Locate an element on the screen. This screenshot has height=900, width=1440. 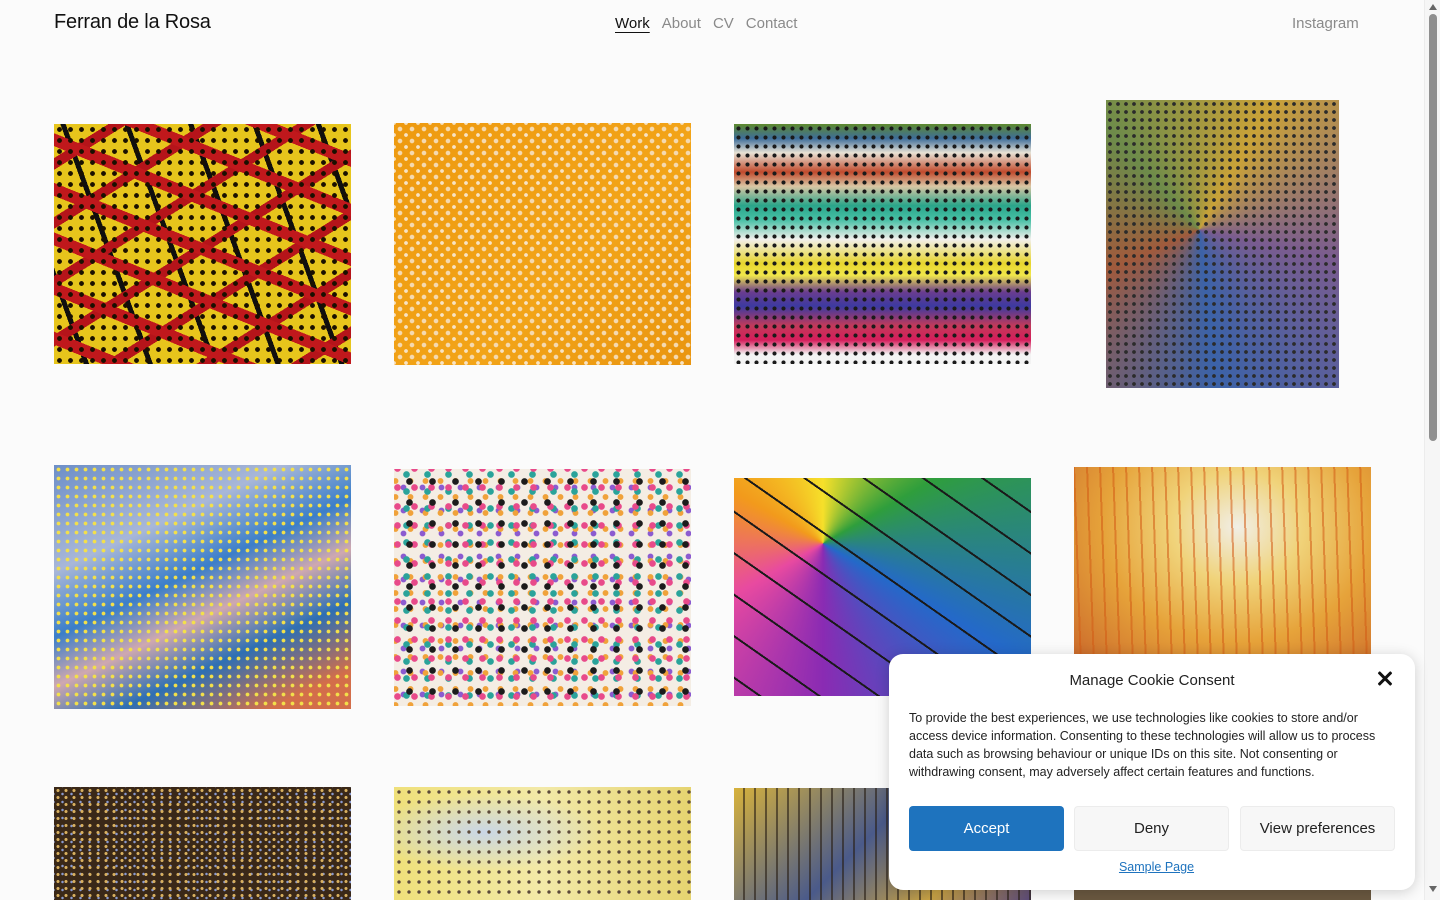
view-preferences-button: View preferences is located at coordinates (1317, 828).